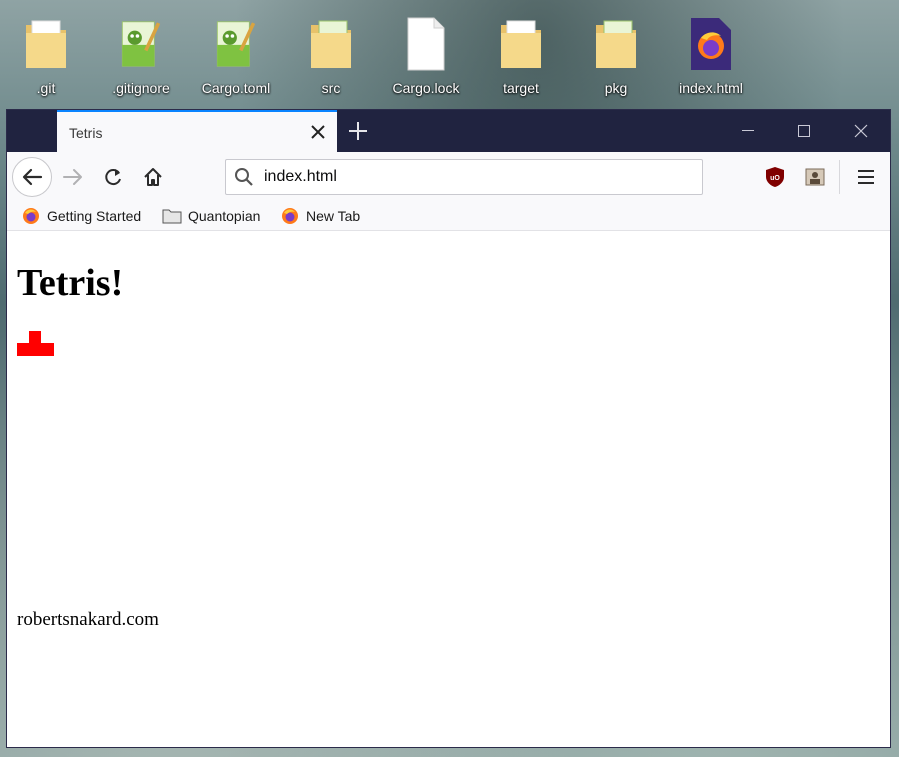 The height and width of the screenshot is (757, 899). What do you see at coordinates (426, 44) in the screenshot?
I see `blank-file-icon` at bounding box center [426, 44].